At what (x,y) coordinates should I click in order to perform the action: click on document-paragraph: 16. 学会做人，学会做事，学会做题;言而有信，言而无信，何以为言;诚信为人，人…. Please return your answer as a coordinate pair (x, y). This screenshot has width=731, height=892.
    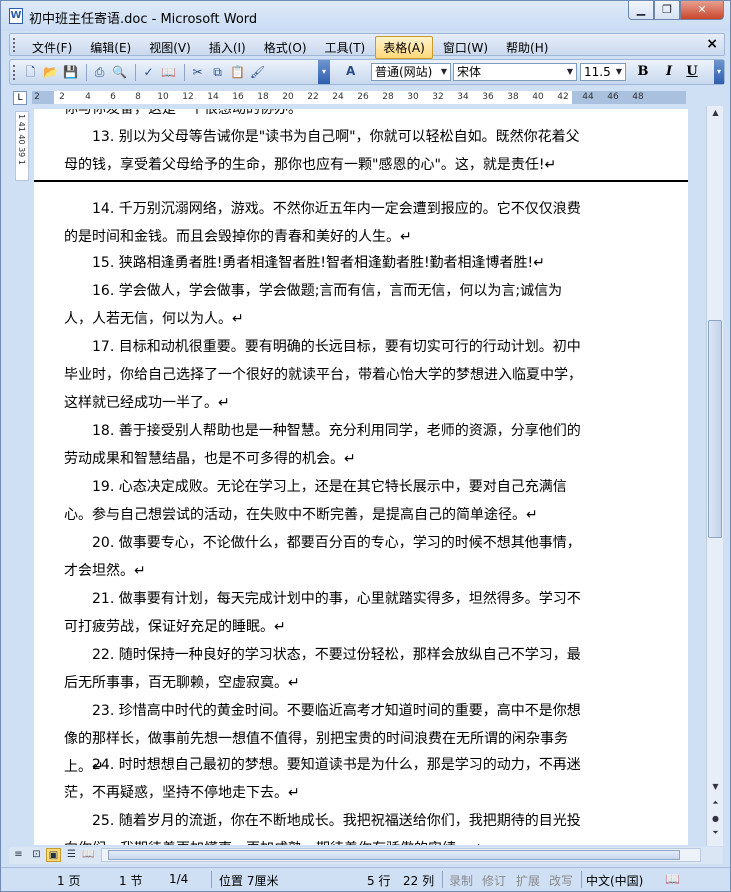
    Looking at the image, I should click on (313, 305).